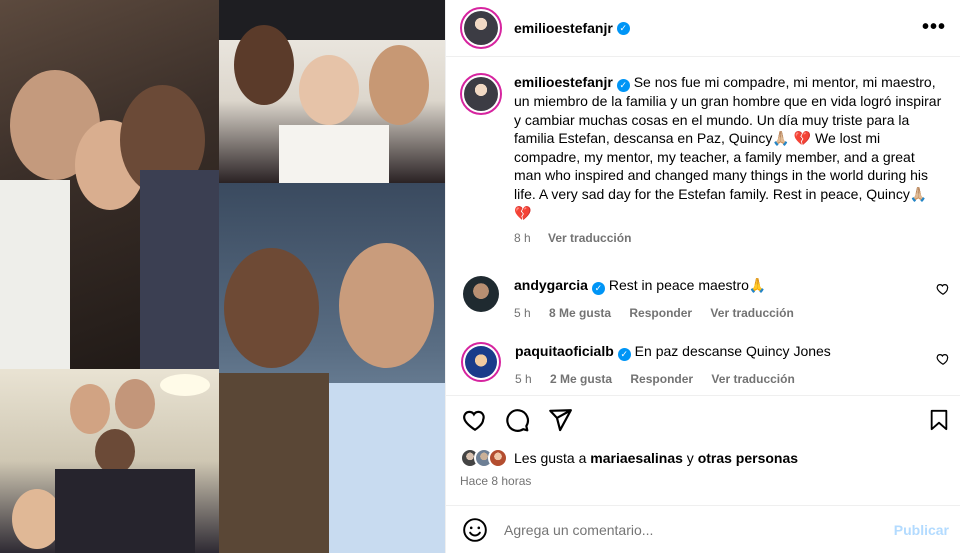  Describe the element at coordinates (552, 458) in the screenshot. I see `likes-prefix: Les gusta a` at that location.